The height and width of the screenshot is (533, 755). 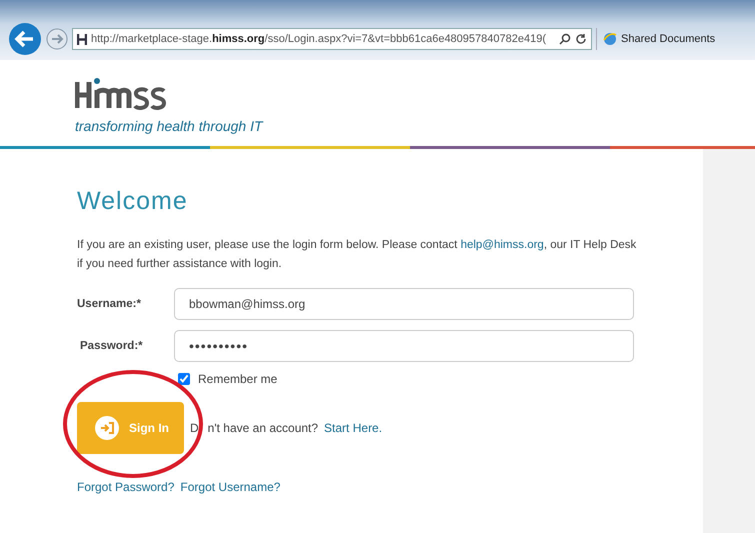 I want to click on tagline: transforming health through IT, so click(x=169, y=126).